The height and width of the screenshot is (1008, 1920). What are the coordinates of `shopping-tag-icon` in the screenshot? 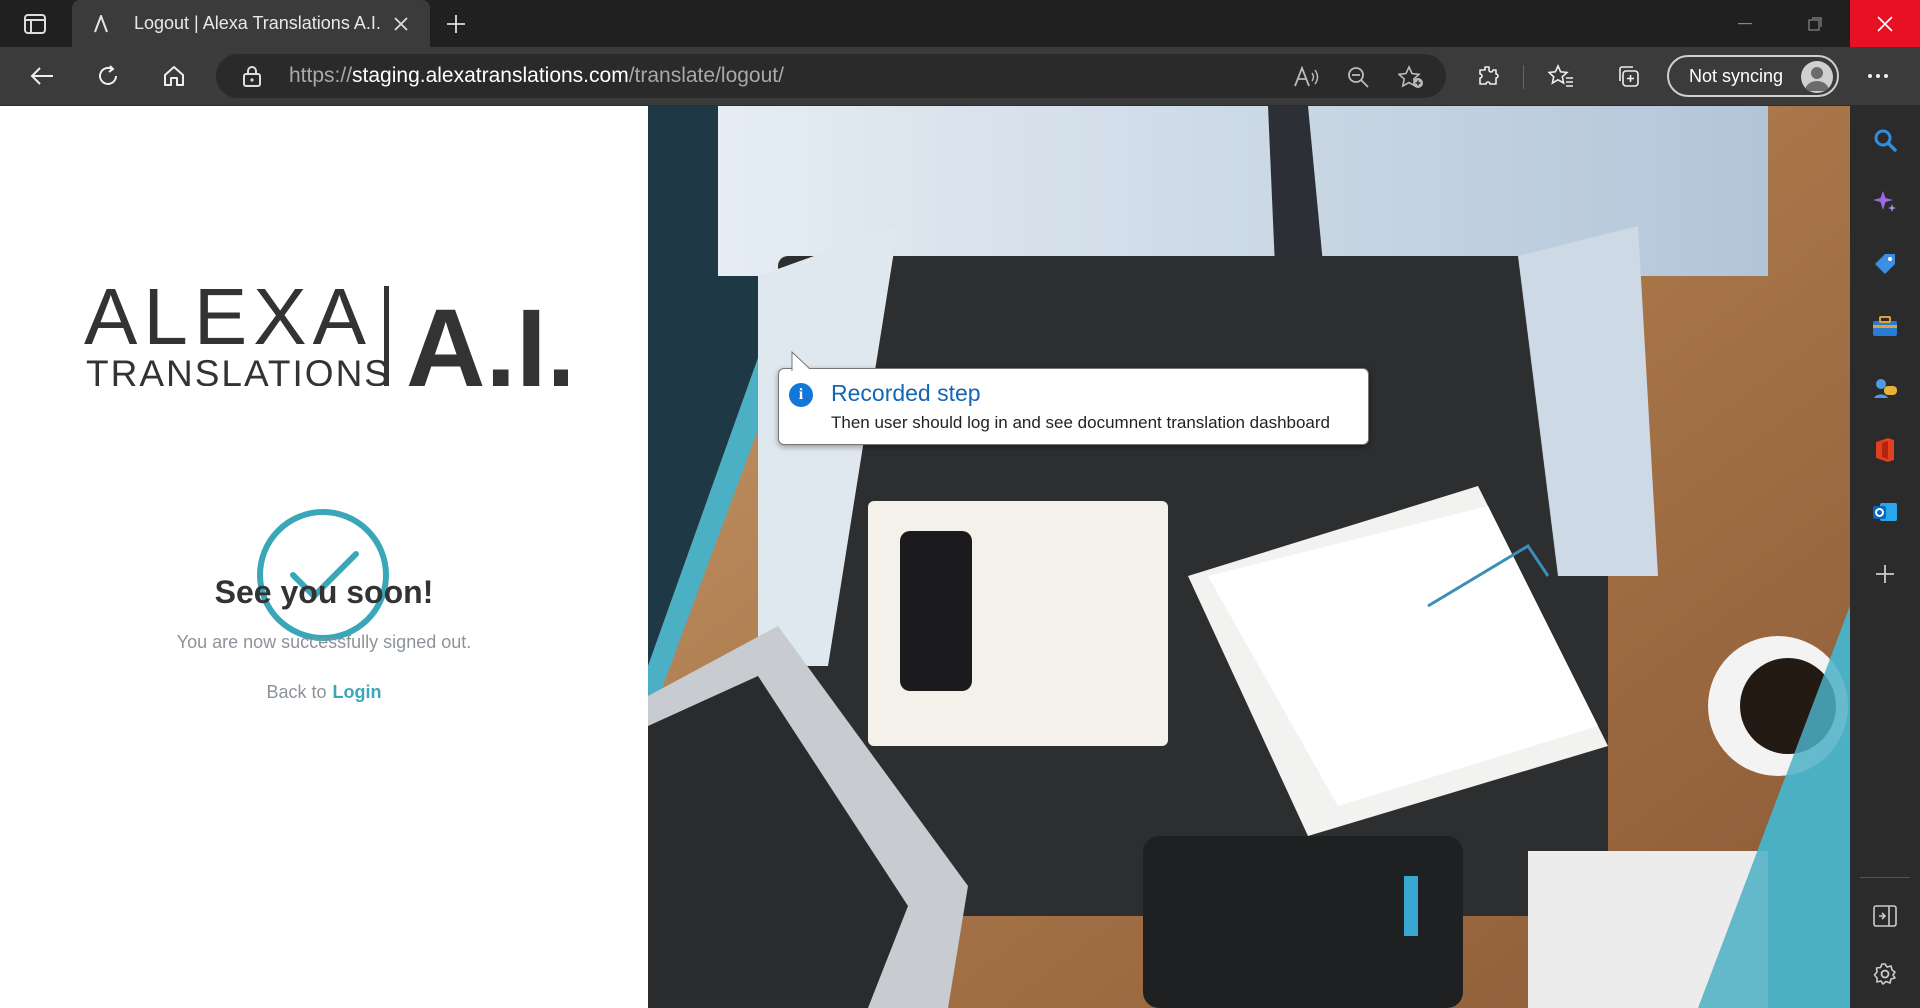 It's located at (1885, 264).